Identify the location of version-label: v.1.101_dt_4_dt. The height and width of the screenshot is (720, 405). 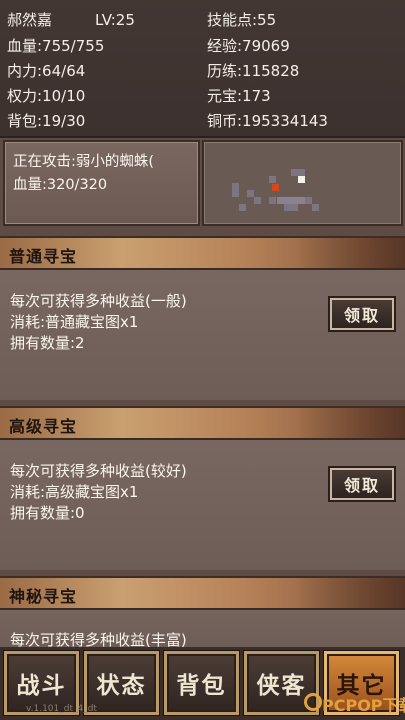
(61, 709).